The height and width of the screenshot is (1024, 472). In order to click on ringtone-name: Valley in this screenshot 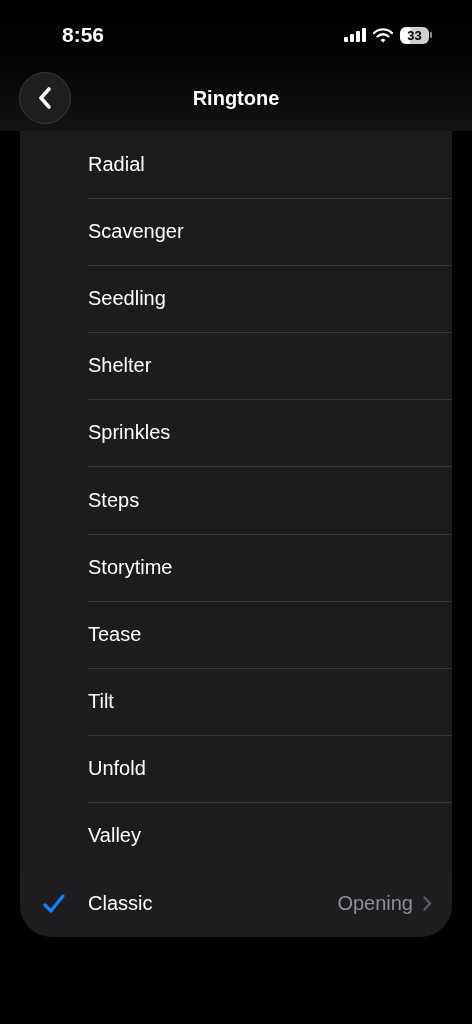, I will do `click(115, 836)`.